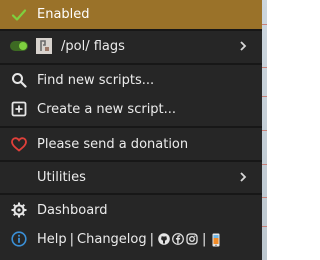  Describe the element at coordinates (192, 239) in the screenshot. I see `instagram-icon` at that location.